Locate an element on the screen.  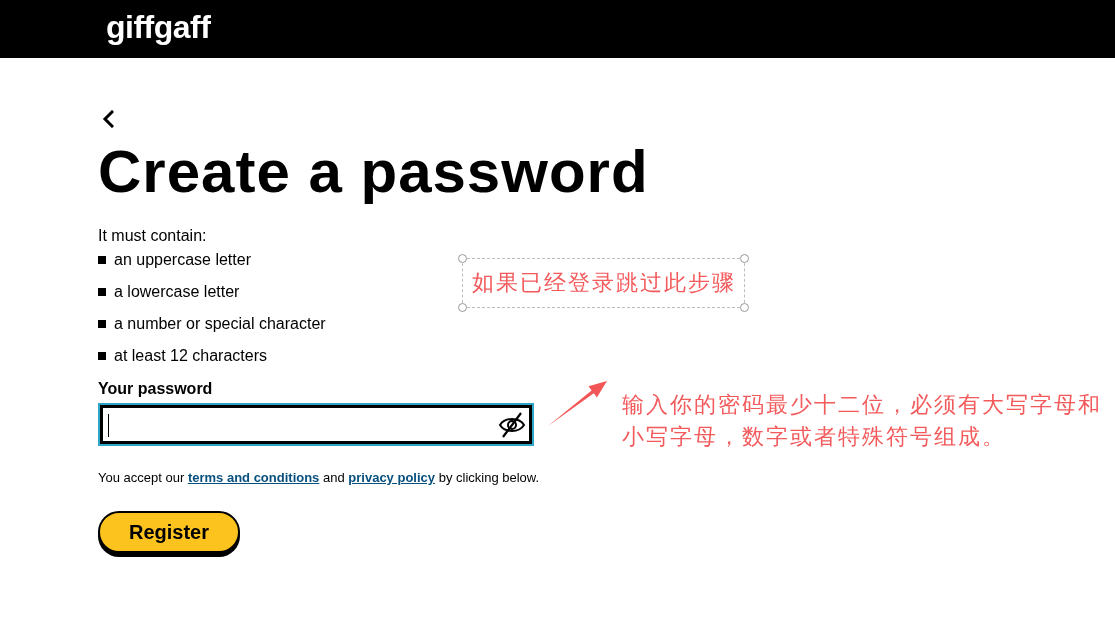
annotation-text: 如果已经登录跳过此步骤 is located at coordinates (603, 283).